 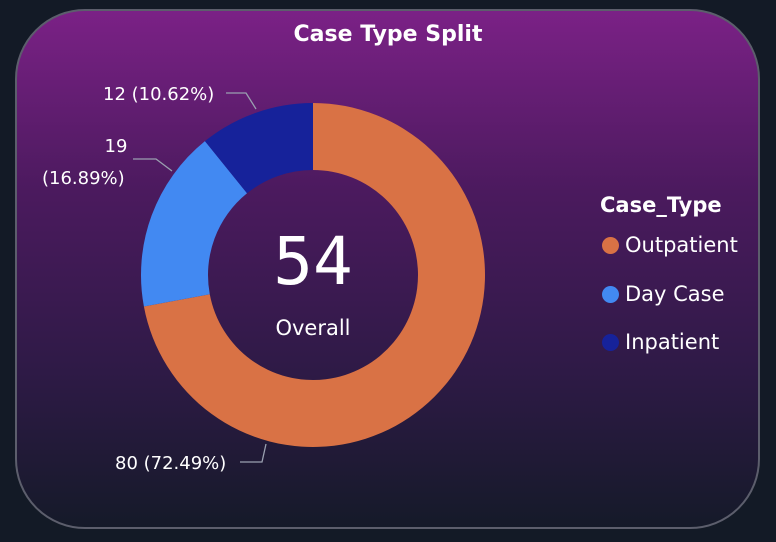 I want to click on data-label-day-case-value: 19, so click(x=116, y=146).